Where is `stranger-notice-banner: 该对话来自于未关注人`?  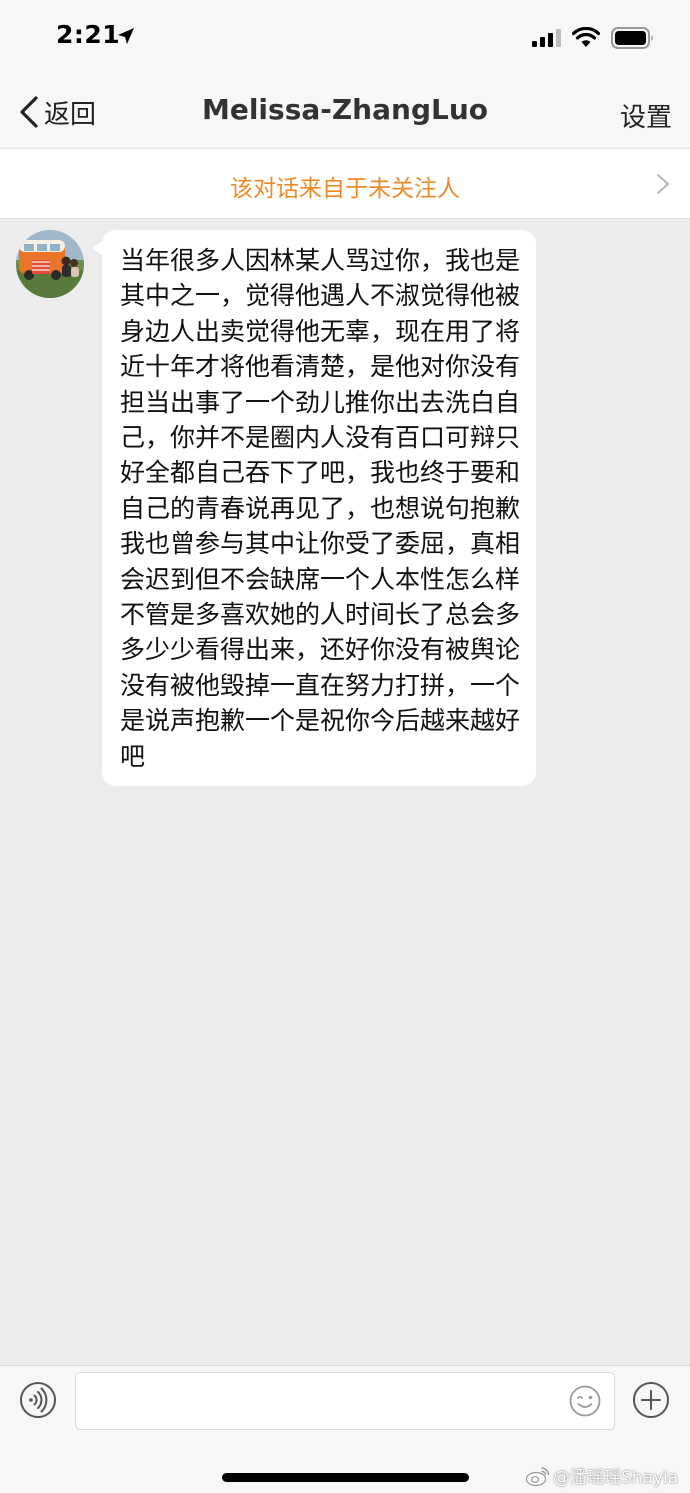 stranger-notice-banner: 该对话来自于未关注人 is located at coordinates (345, 183).